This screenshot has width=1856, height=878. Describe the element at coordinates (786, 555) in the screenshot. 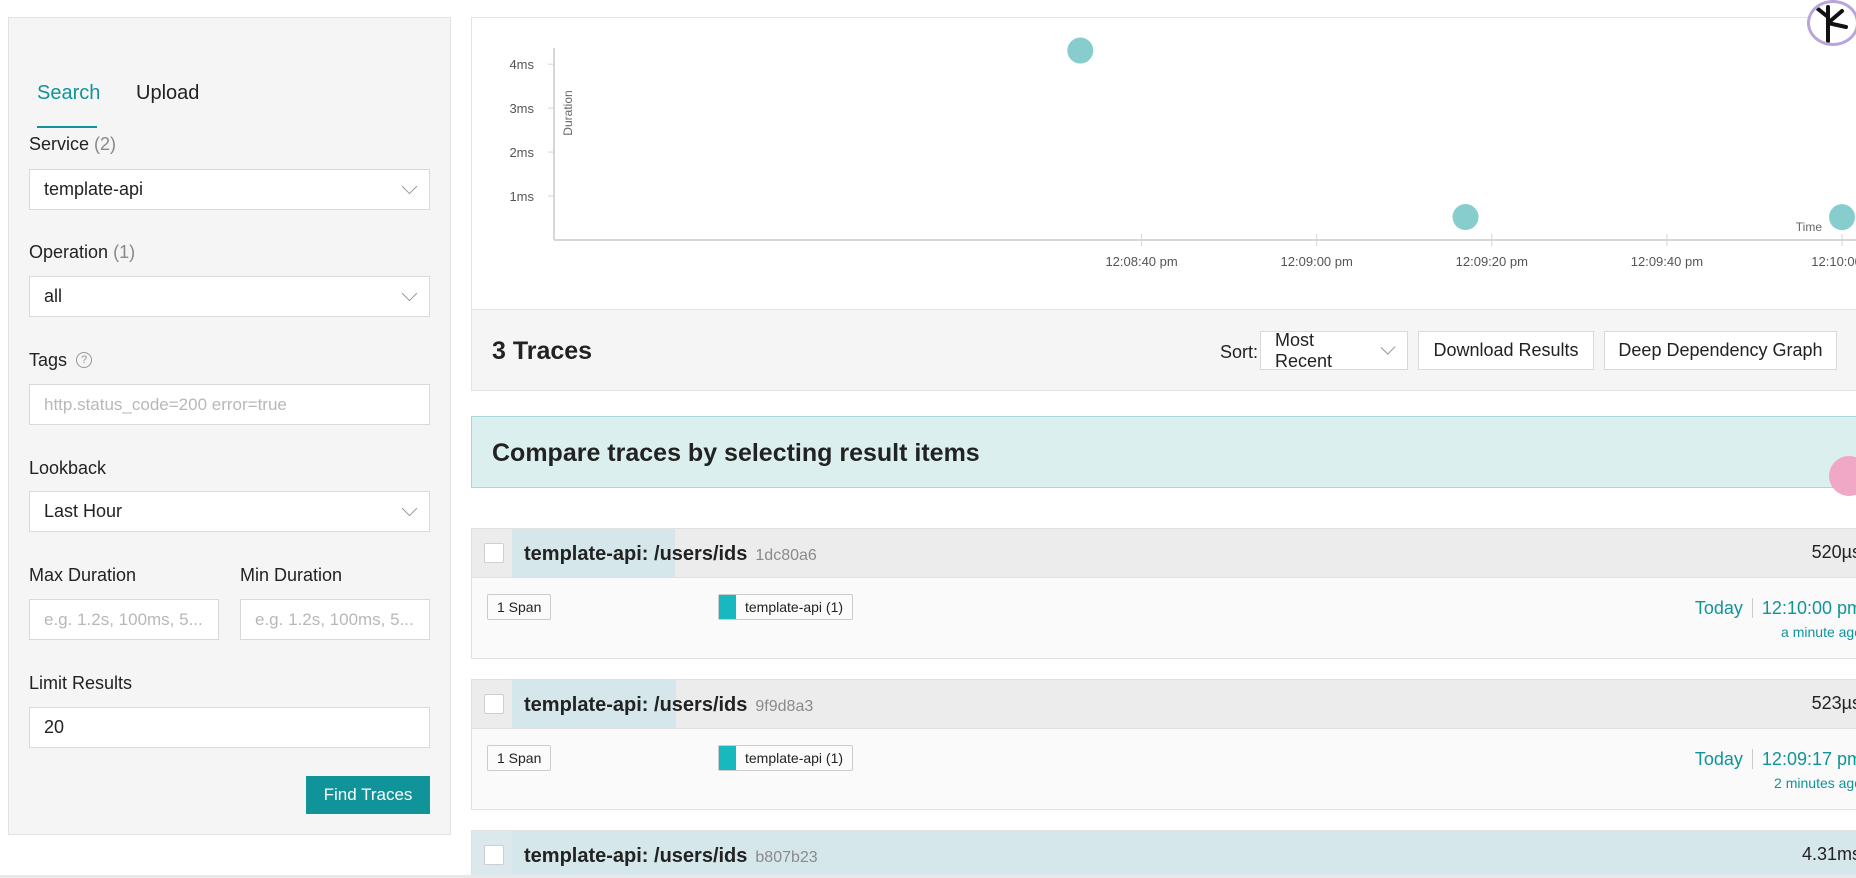

I see `trace-id: 1dc80a6` at that location.